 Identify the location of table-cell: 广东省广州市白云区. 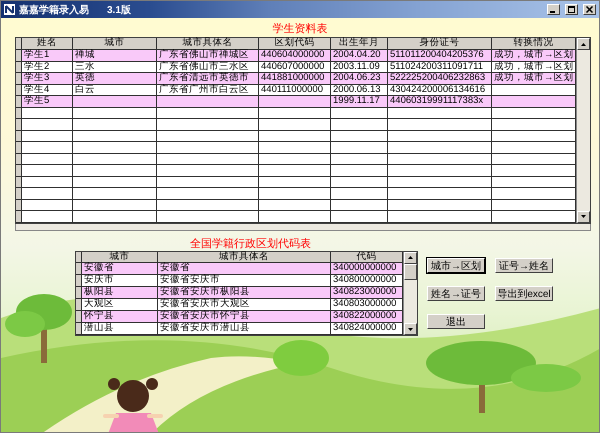
(208, 89).